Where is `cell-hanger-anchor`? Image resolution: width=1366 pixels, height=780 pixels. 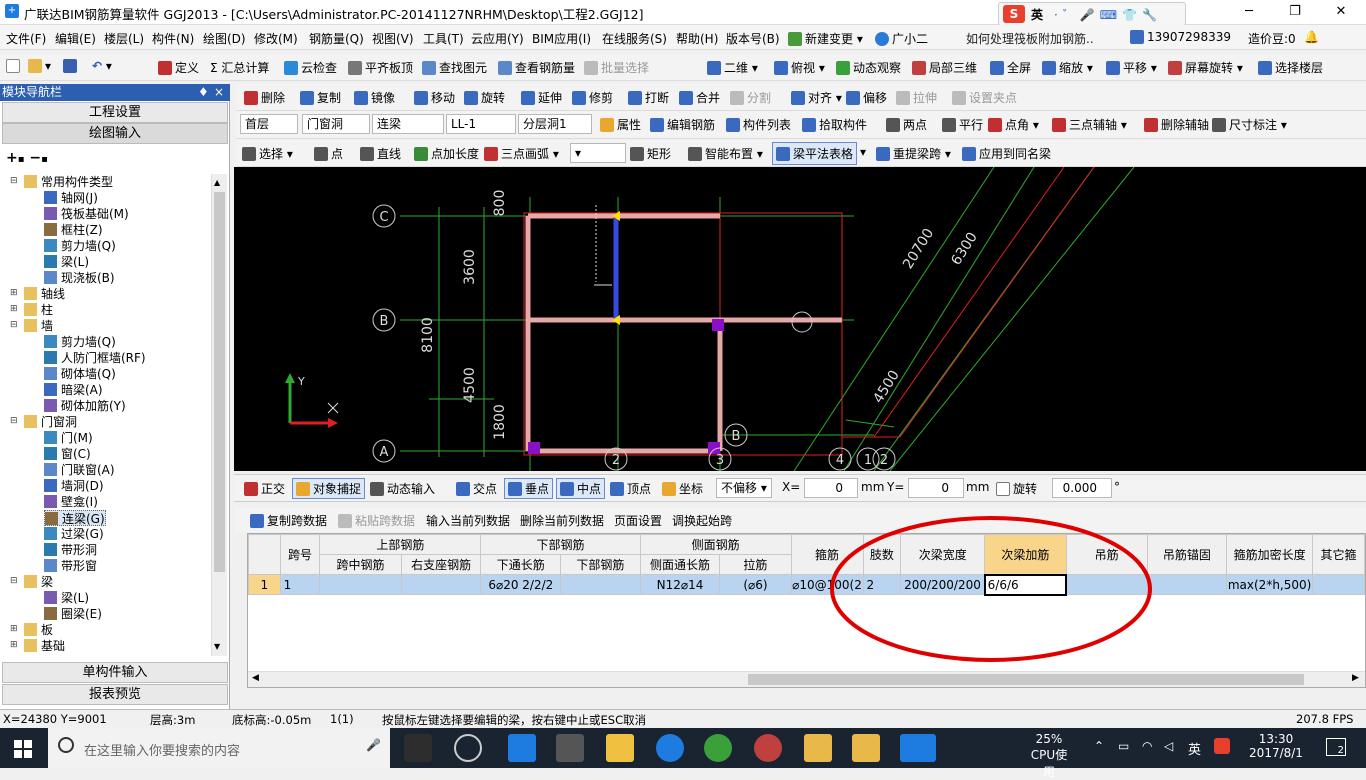
cell-hanger-anchor is located at coordinates (1187, 584).